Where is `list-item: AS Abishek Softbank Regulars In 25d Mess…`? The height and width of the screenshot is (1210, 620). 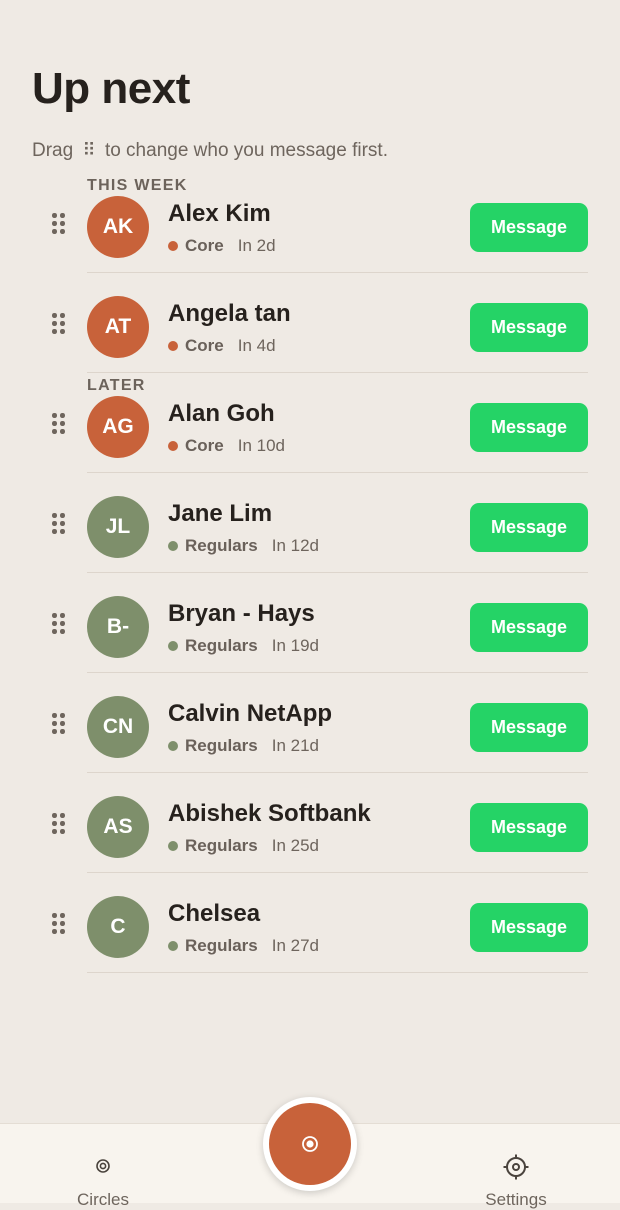 list-item: AS Abishek Softbank Regulars In 25d Mess… is located at coordinates (310, 823).